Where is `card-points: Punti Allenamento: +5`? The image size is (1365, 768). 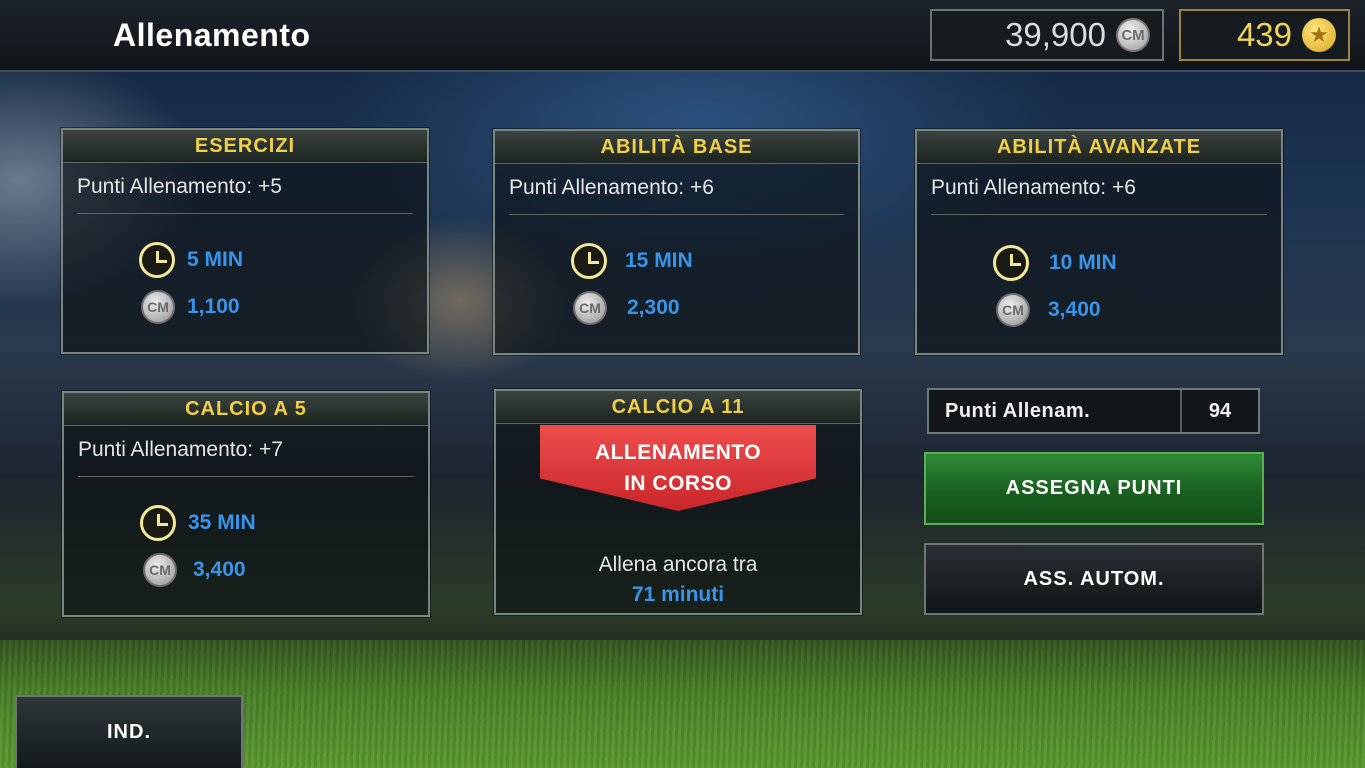
card-points: Punti Allenamento: +5 is located at coordinates (179, 186).